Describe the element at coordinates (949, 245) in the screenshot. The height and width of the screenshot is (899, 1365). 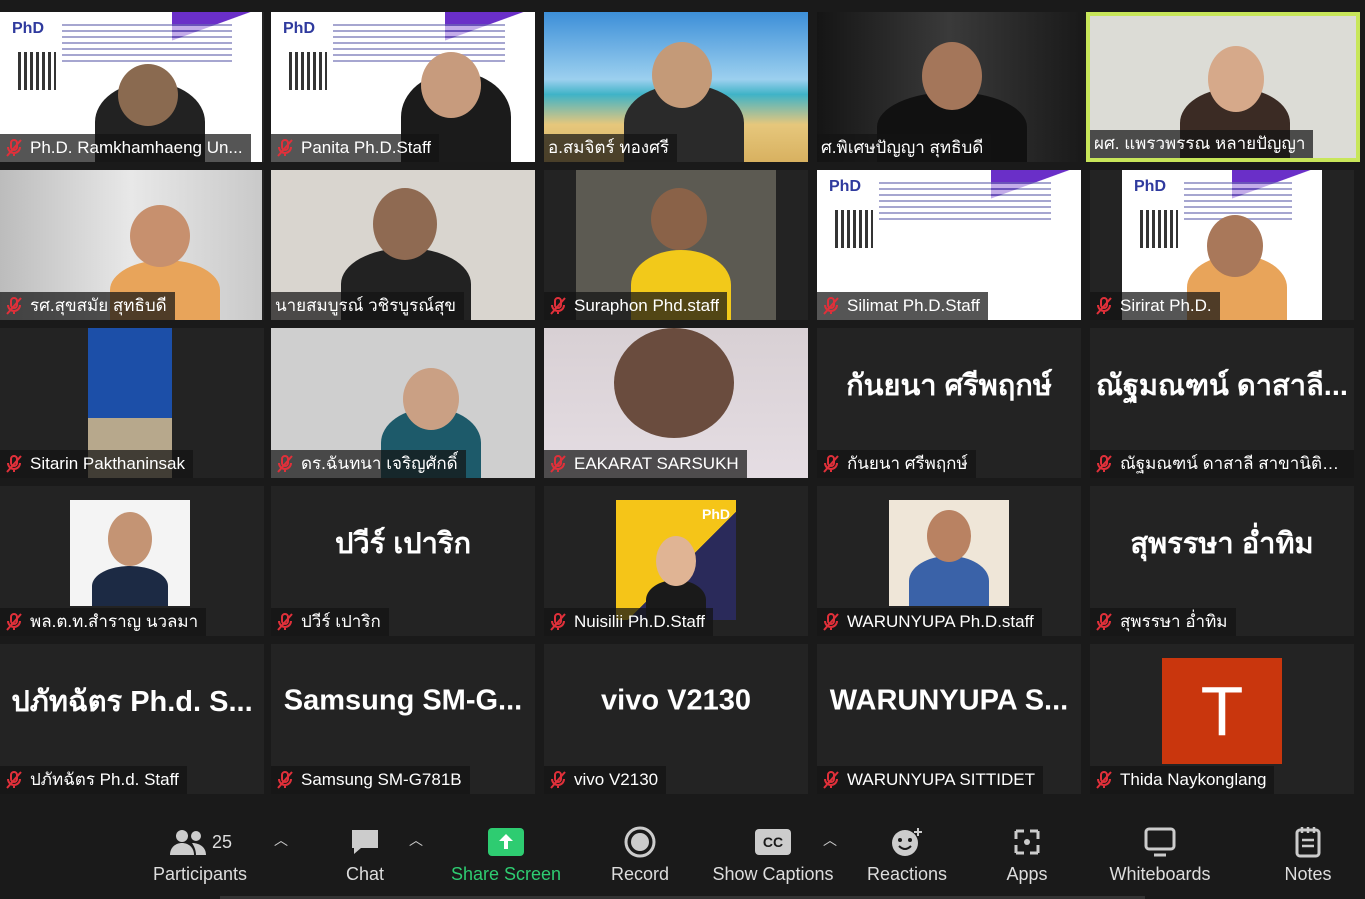
I see `participant-tile: PhD Silimat Ph.D.Staff` at that location.